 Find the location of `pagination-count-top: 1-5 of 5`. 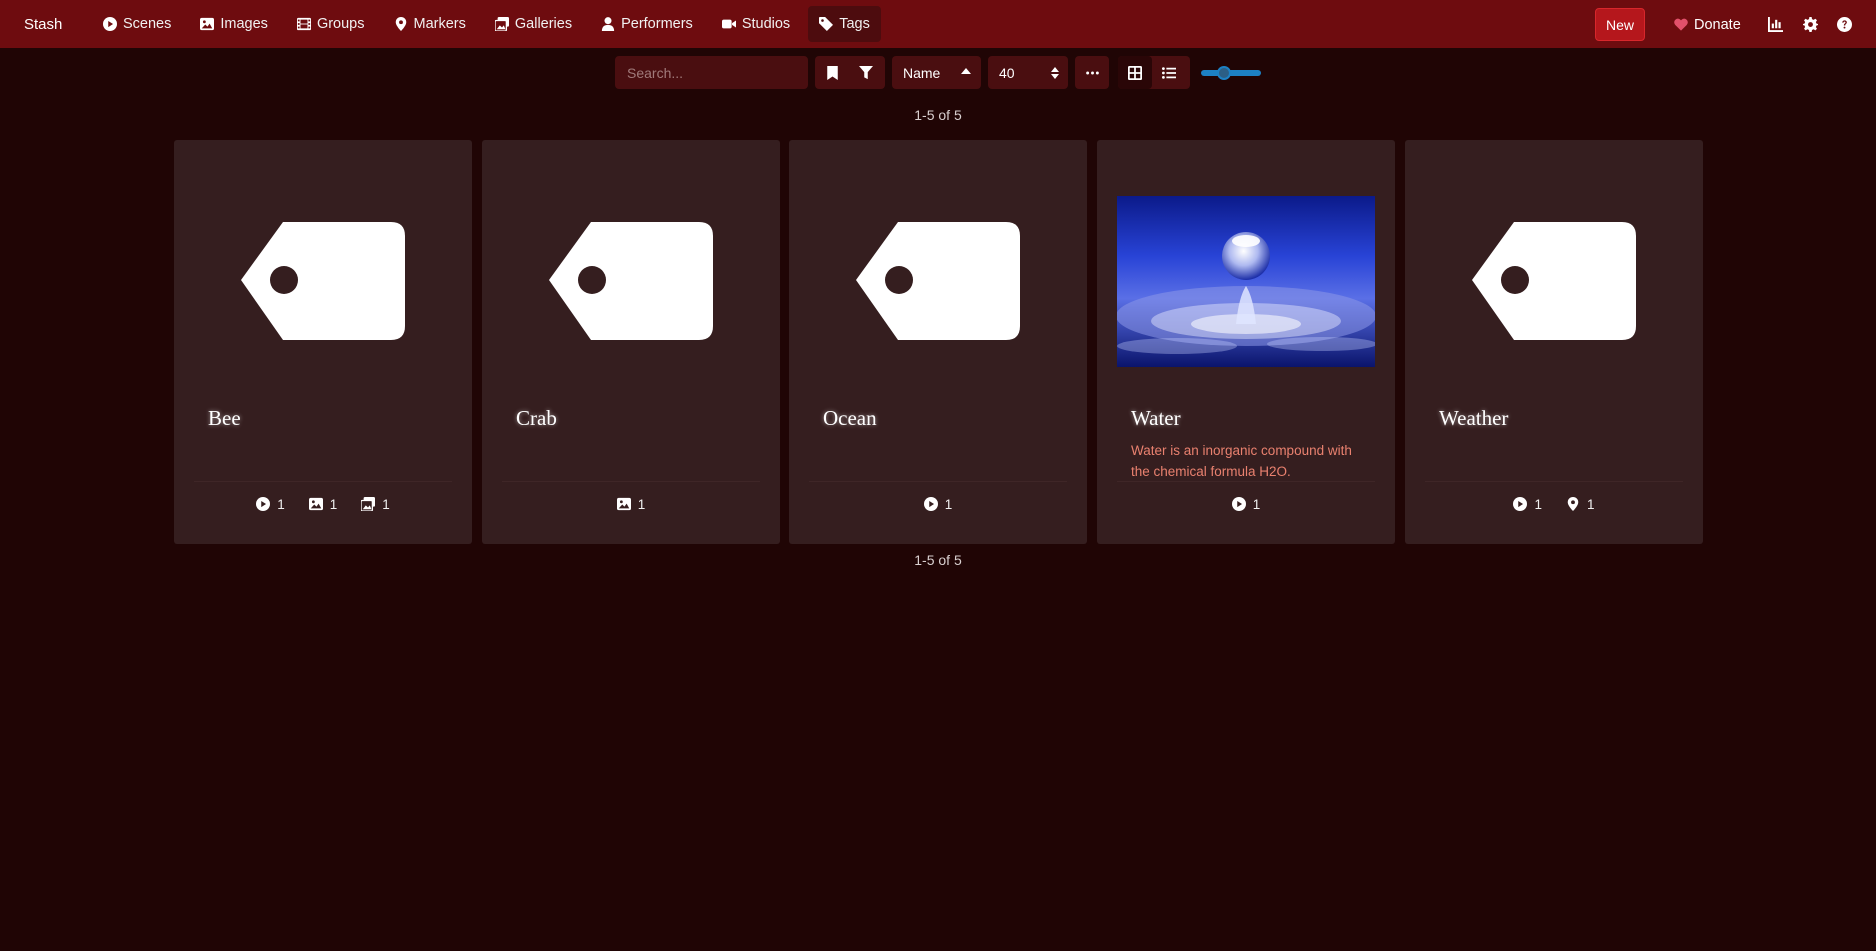

pagination-count-top: 1-5 of 5 is located at coordinates (938, 115).